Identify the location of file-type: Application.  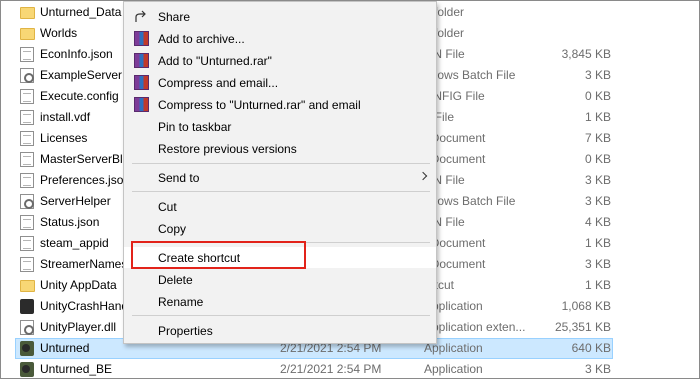
(453, 369).